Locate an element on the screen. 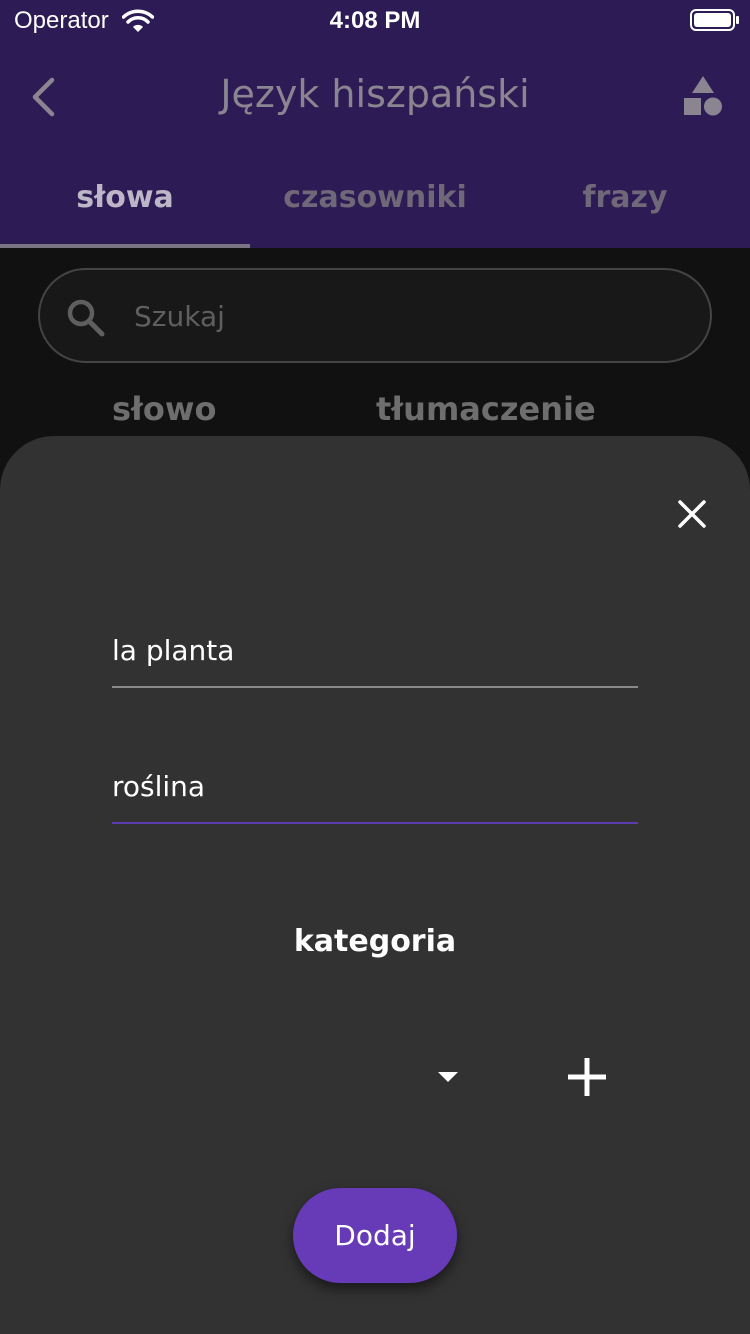  close-icon is located at coordinates (692, 514).